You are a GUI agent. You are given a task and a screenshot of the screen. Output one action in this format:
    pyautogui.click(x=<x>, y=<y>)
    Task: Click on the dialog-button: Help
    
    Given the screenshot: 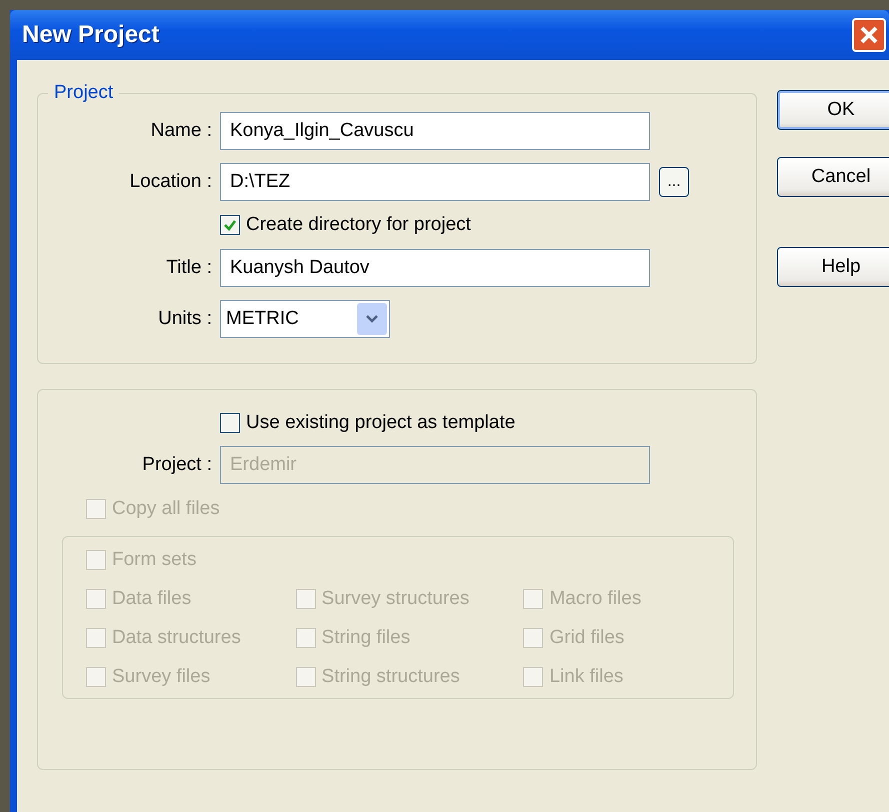 What is the action you would take?
    pyautogui.click(x=833, y=267)
    